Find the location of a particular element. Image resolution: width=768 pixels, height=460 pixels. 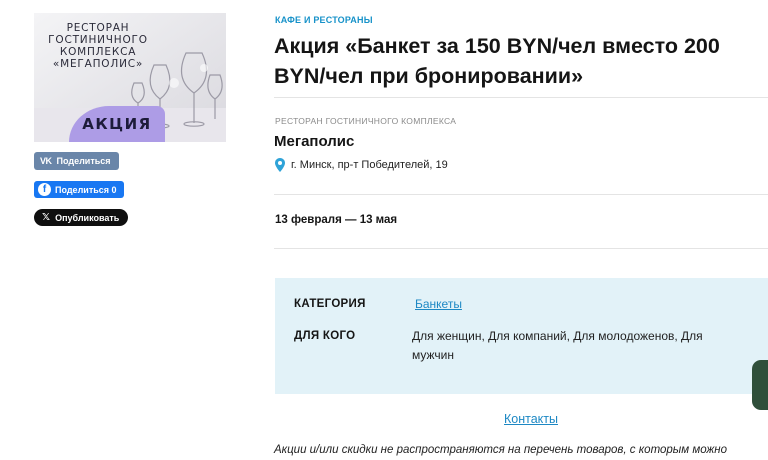

category-breadcrumb-link: КАФЕ И РЕСТОРАНЫ is located at coordinates (324, 20).